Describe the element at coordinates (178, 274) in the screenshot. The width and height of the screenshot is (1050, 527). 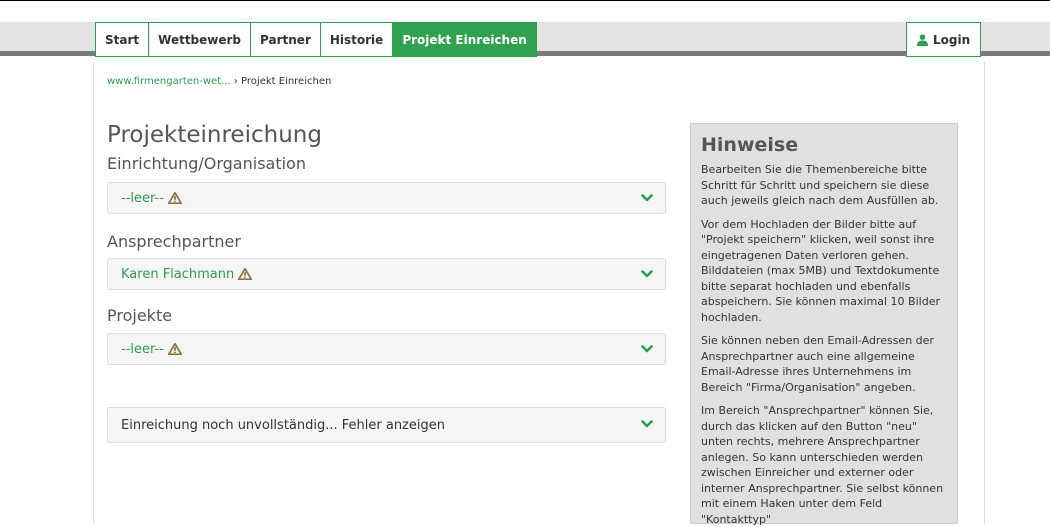
I see `contact-value: Karen Flachmann` at that location.